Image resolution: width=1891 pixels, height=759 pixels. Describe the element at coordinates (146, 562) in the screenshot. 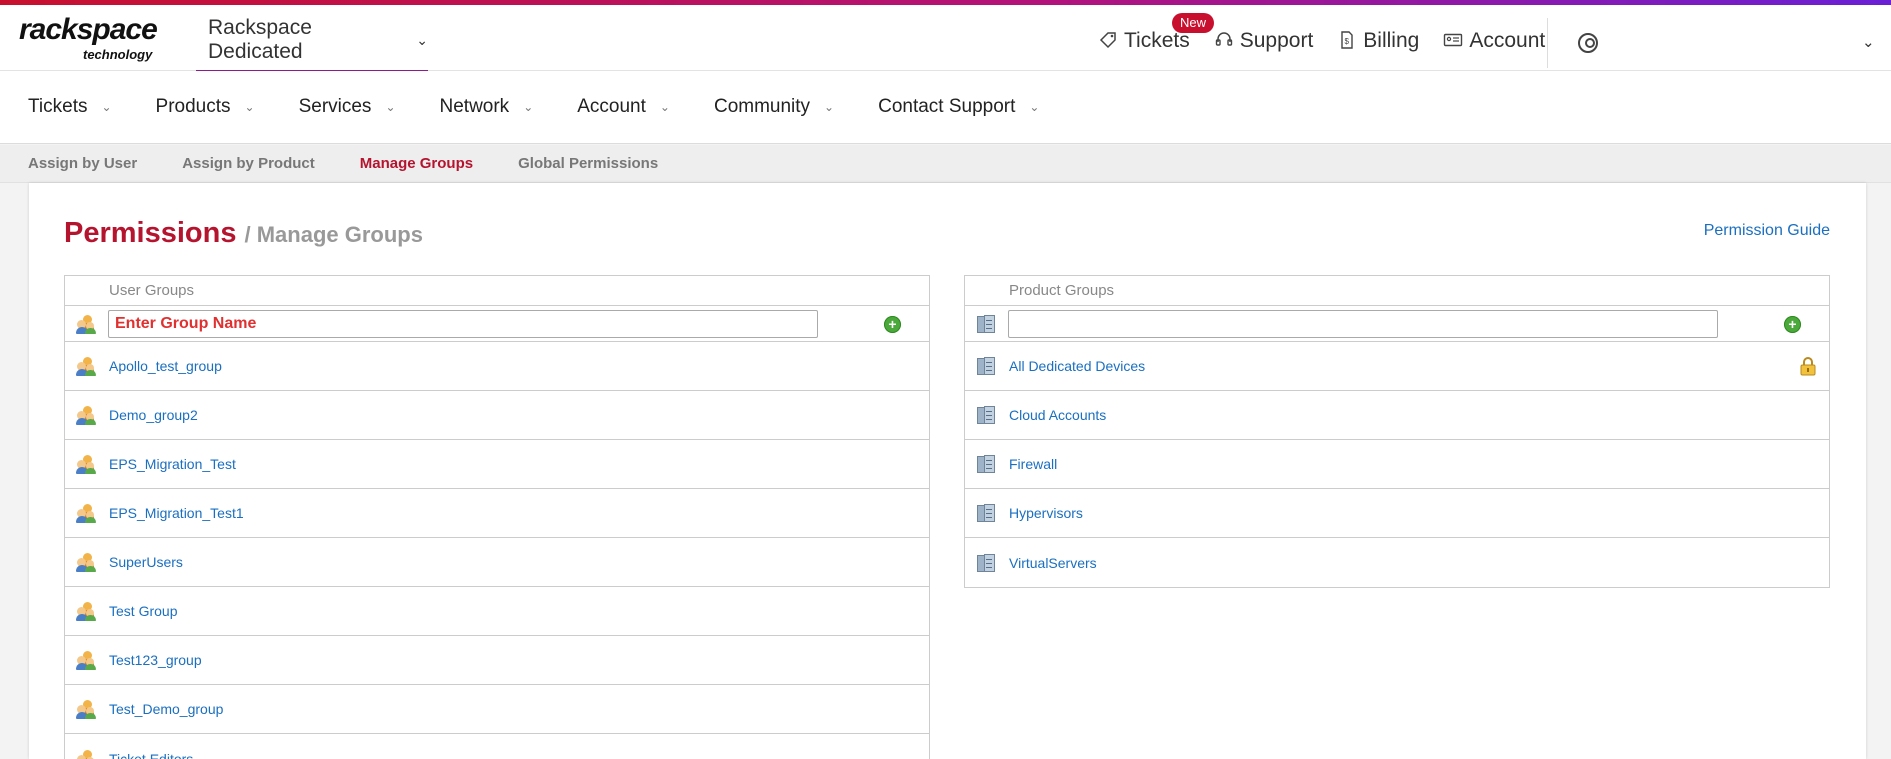

I see `user-group-link: SuperUsers` at that location.